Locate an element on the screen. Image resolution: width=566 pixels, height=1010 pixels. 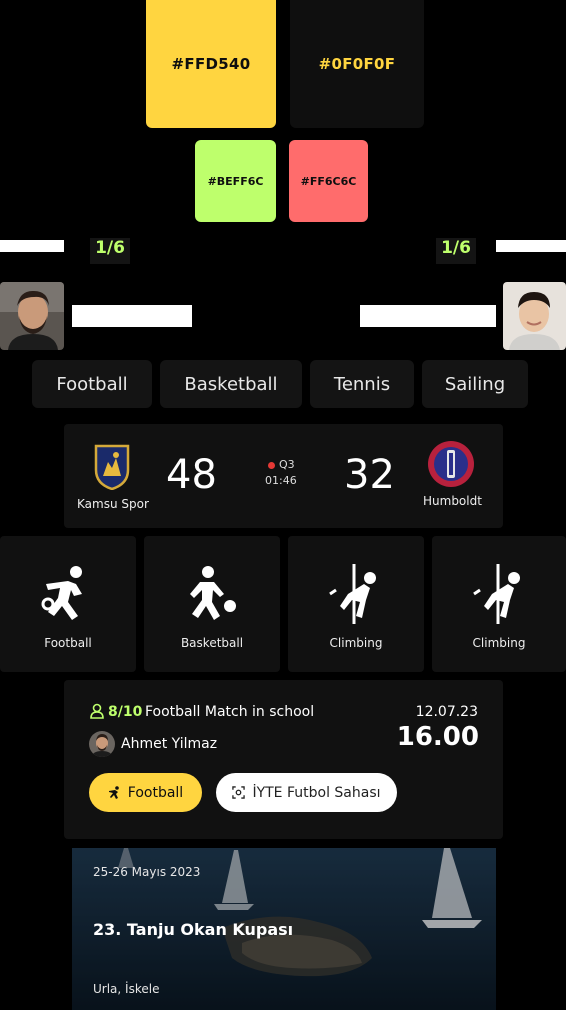
sport-card-climbing: Climbing is located at coordinates (356, 604).